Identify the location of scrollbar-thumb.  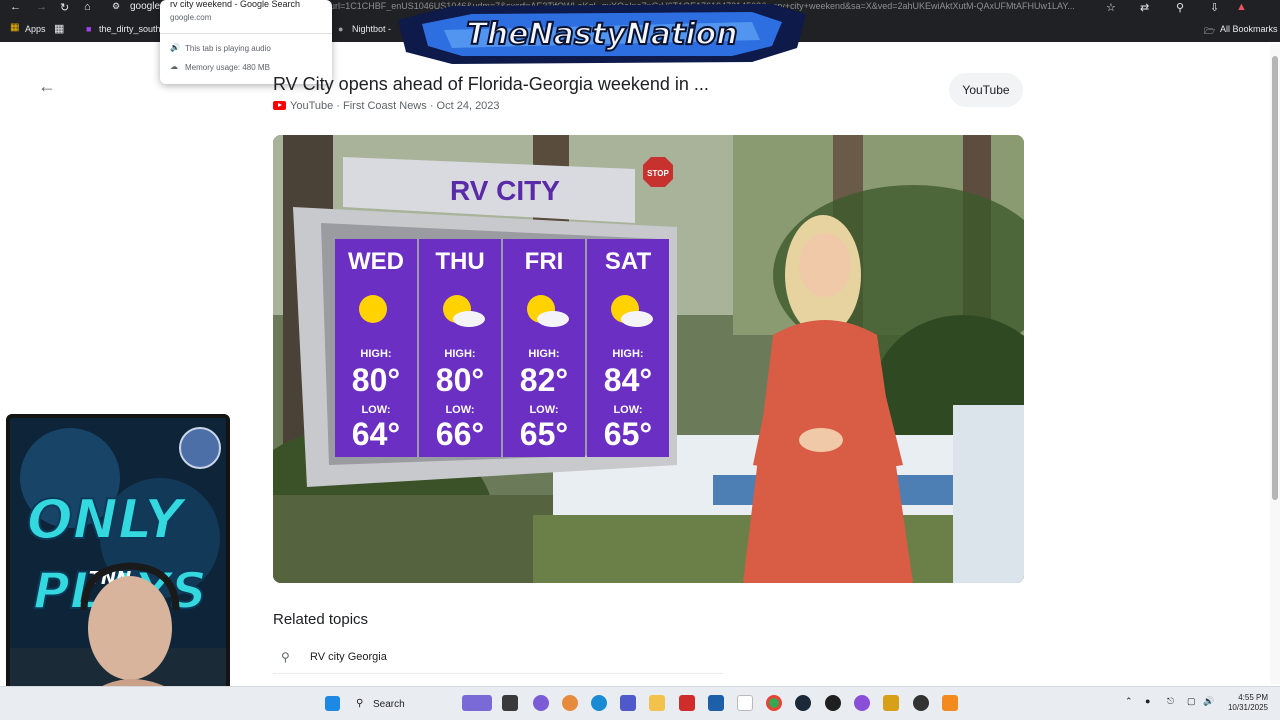
(1275, 278).